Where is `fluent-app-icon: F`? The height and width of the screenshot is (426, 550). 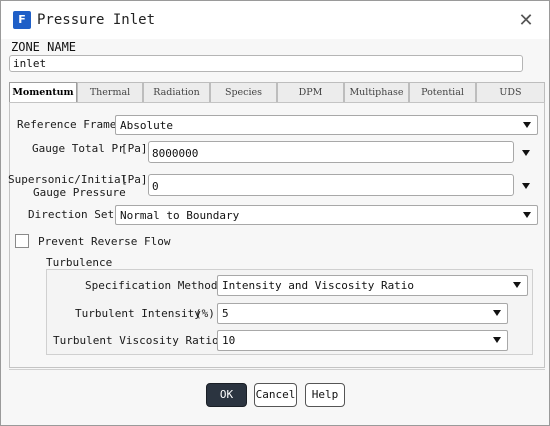
fluent-app-icon: F is located at coordinates (22, 20).